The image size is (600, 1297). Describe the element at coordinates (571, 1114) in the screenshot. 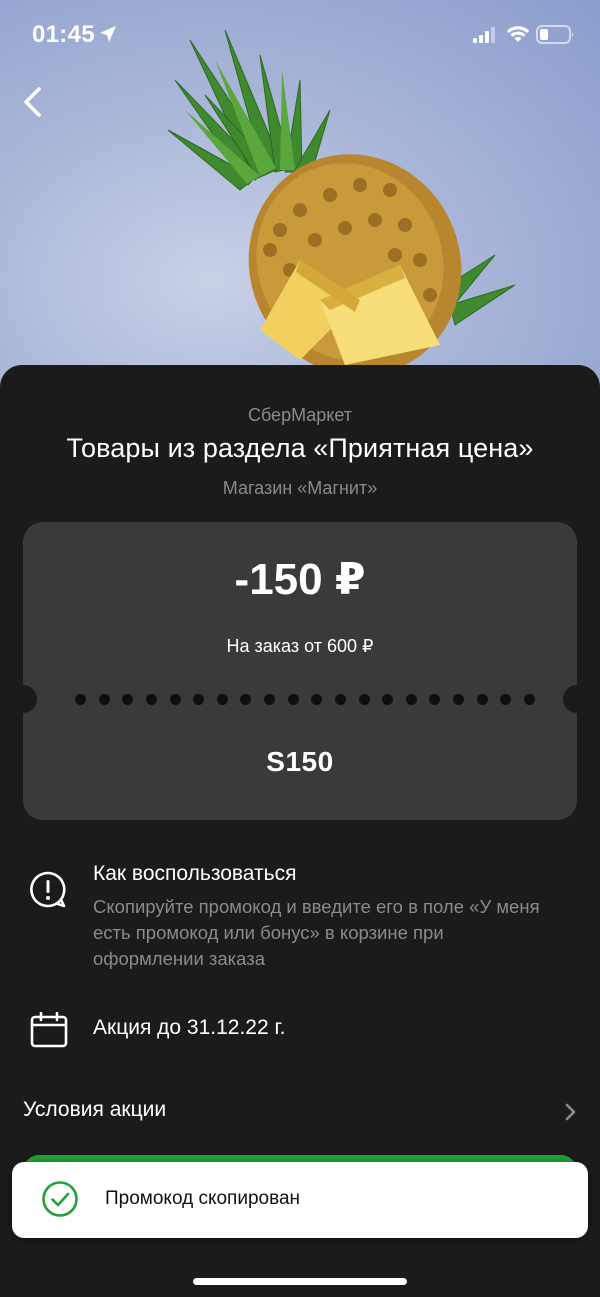

I see `chevron-right-icon` at that location.